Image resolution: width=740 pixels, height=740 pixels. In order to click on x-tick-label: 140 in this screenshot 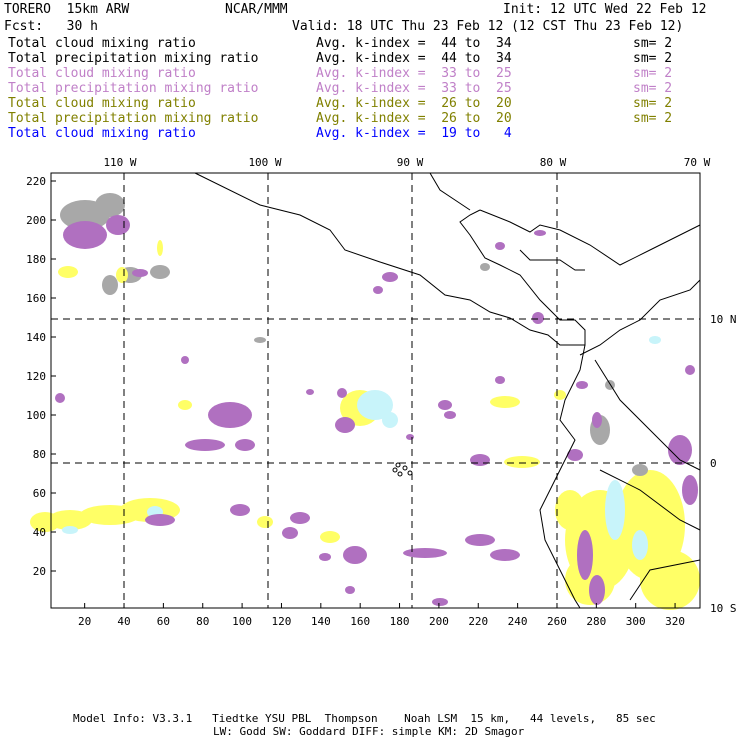, I will do `click(321, 621)`.